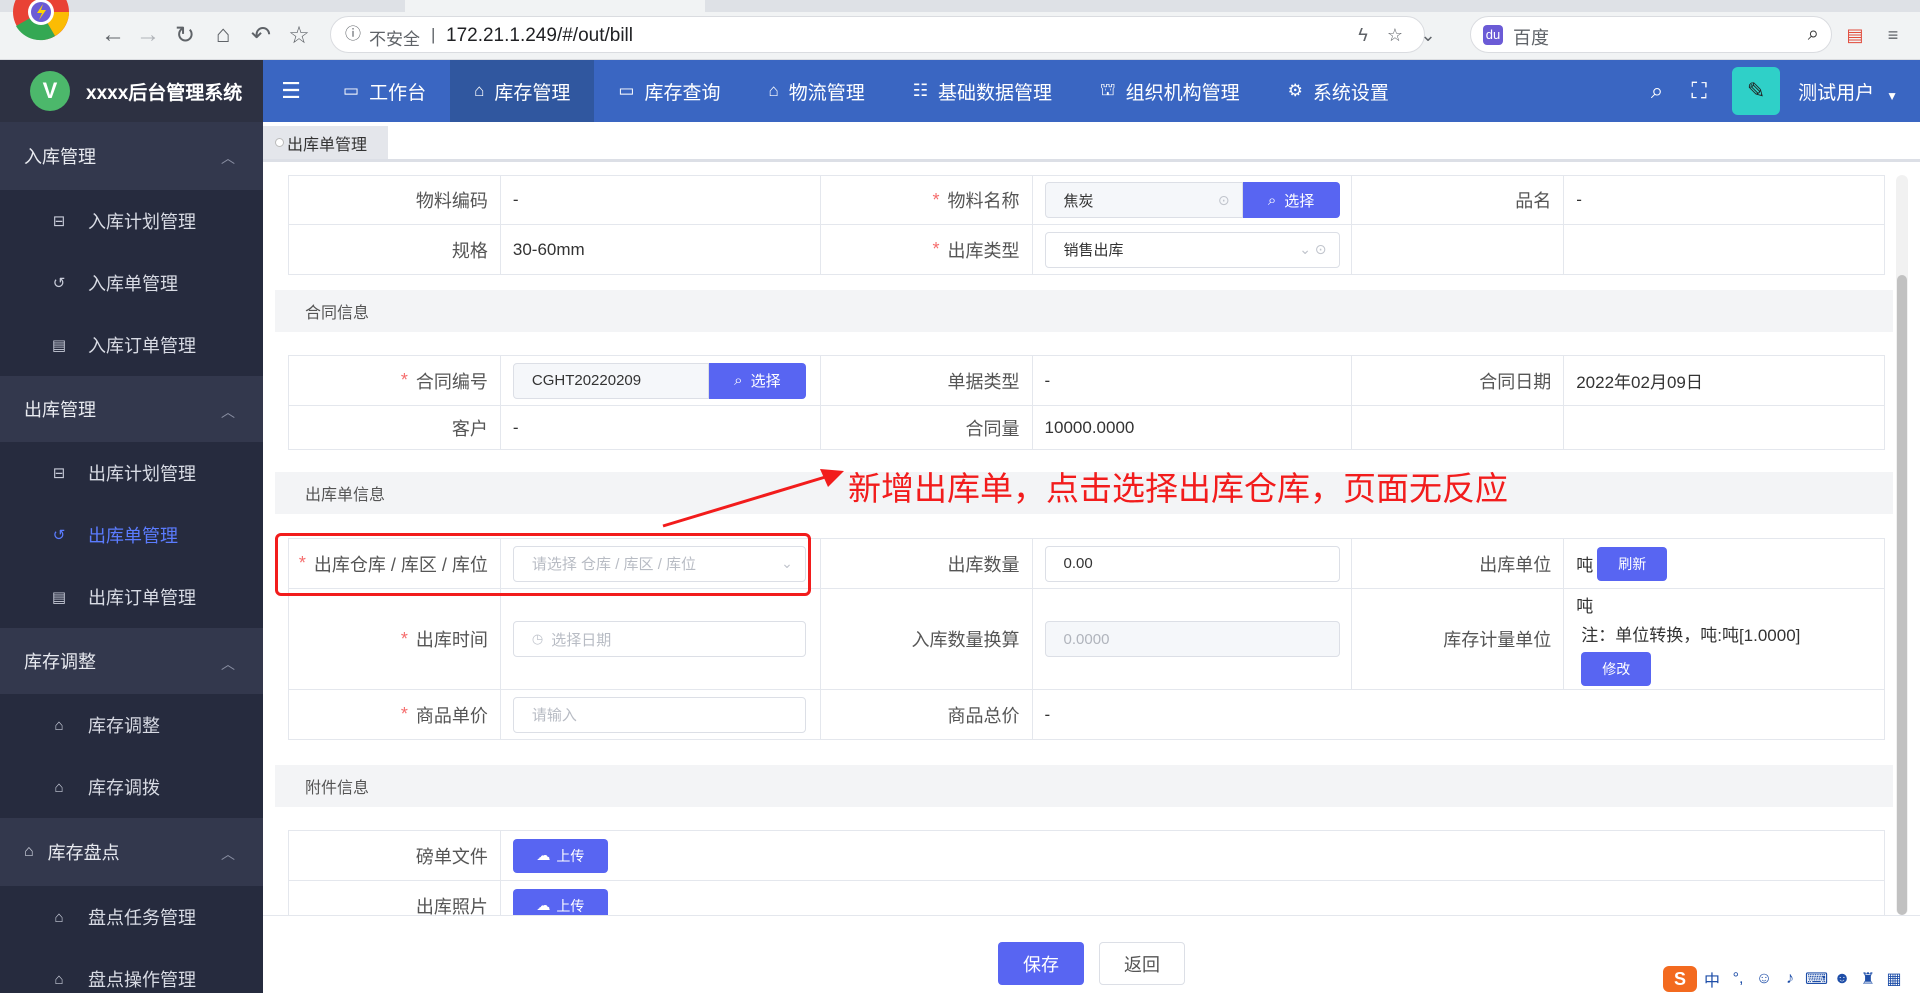 This screenshot has width=1920, height=993. Describe the element at coordinates (1193, 380) in the screenshot. I see `doc-type-value: -` at that location.